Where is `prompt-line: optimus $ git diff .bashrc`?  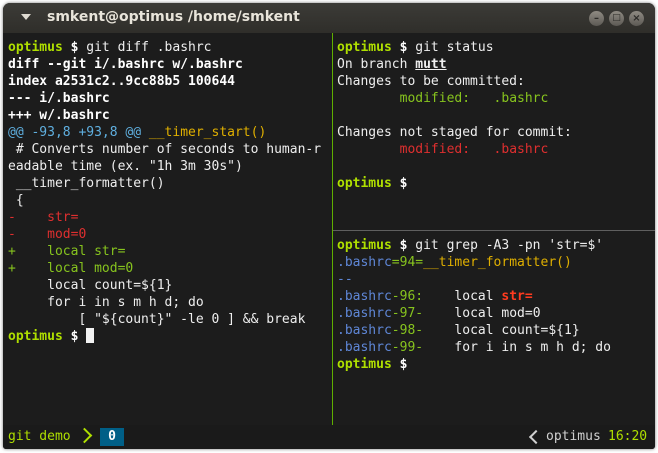
prompt-line: optimus $ git diff .bashrc is located at coordinates (170, 47).